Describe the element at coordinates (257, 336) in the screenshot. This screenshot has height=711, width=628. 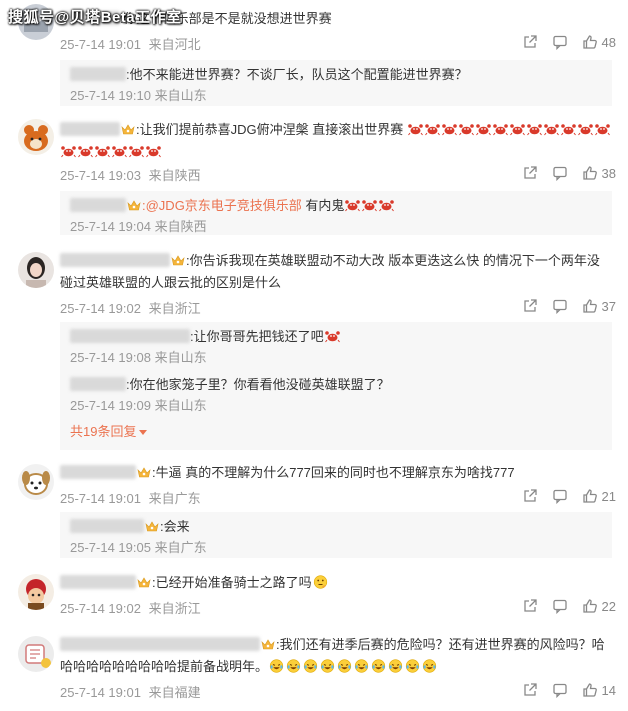
I see `reply-text: :让你哥哥先把钱还了吧` at that location.